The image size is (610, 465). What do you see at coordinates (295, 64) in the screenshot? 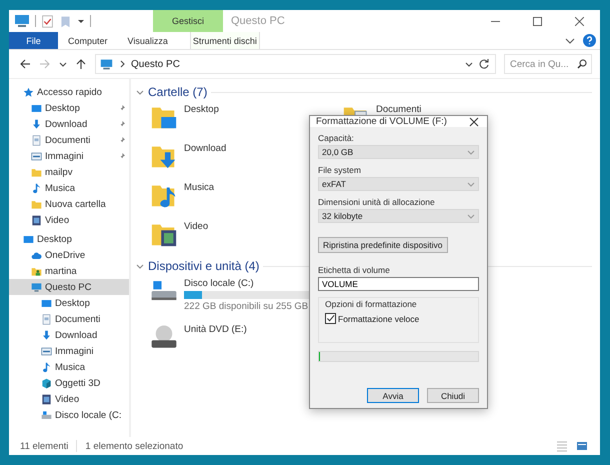
I see `address-bar: Questo PC` at bounding box center [295, 64].